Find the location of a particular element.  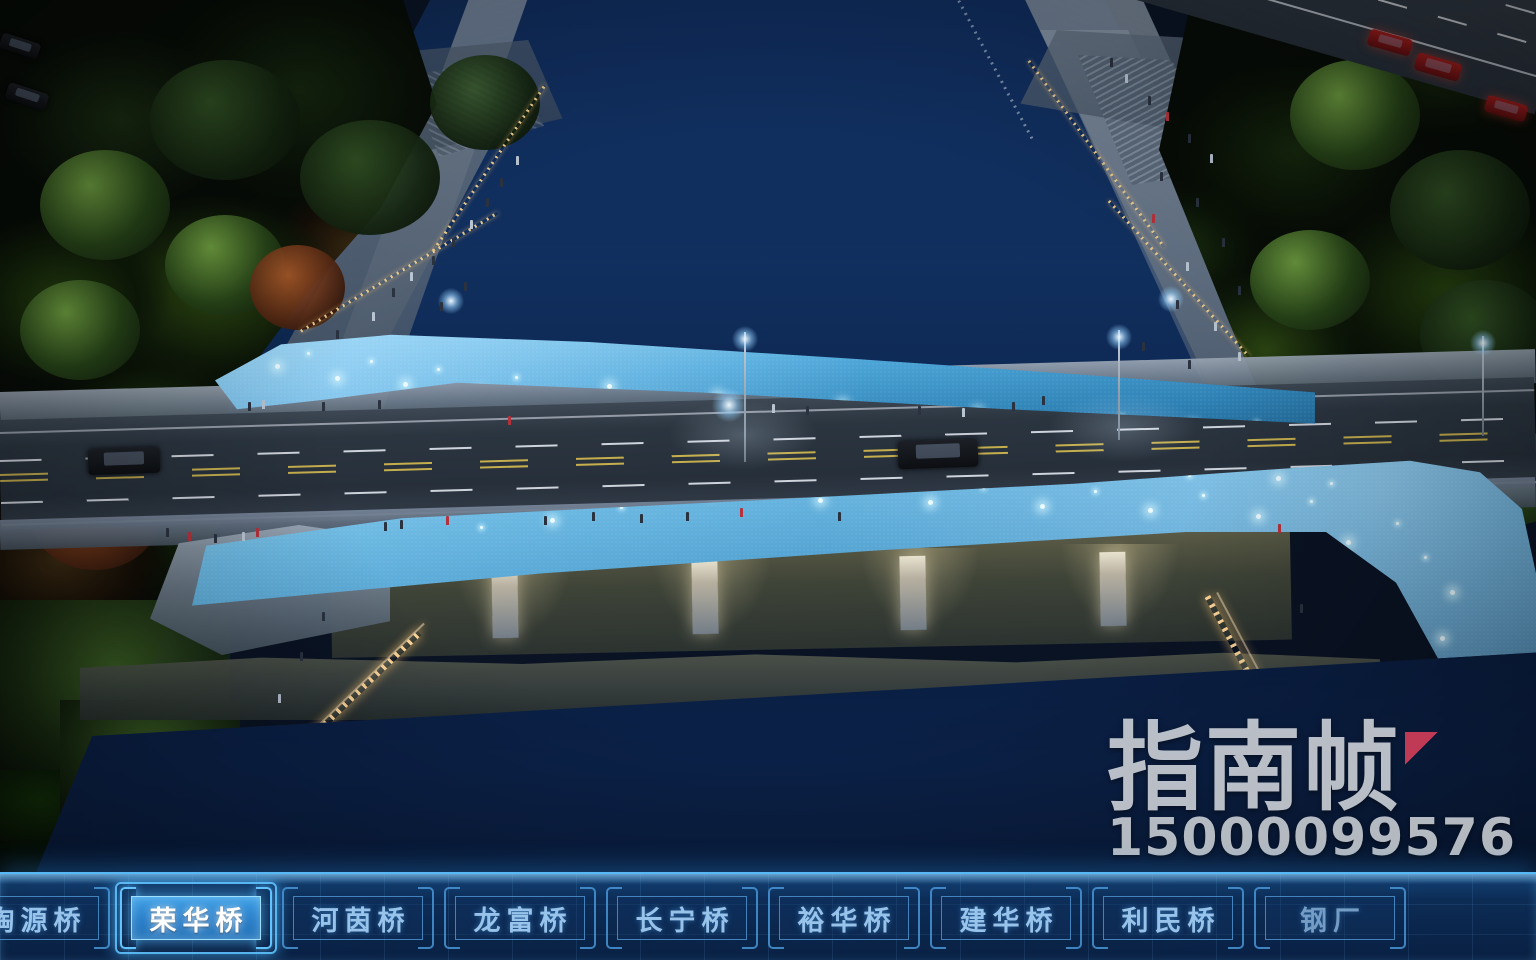

bridge-tab-0: 陶源桥 is located at coordinates (55, 918).